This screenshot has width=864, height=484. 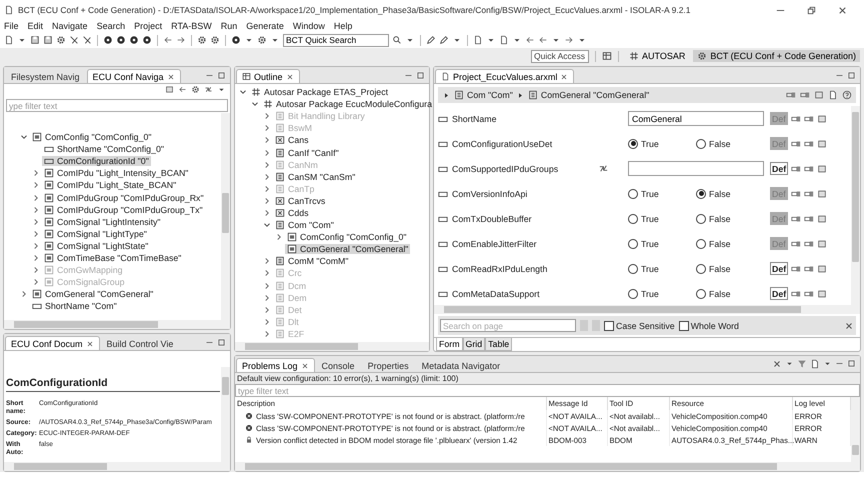 What do you see at coordinates (311, 261) in the screenshot?
I see `tree-item: ComM "ComM"` at bounding box center [311, 261].